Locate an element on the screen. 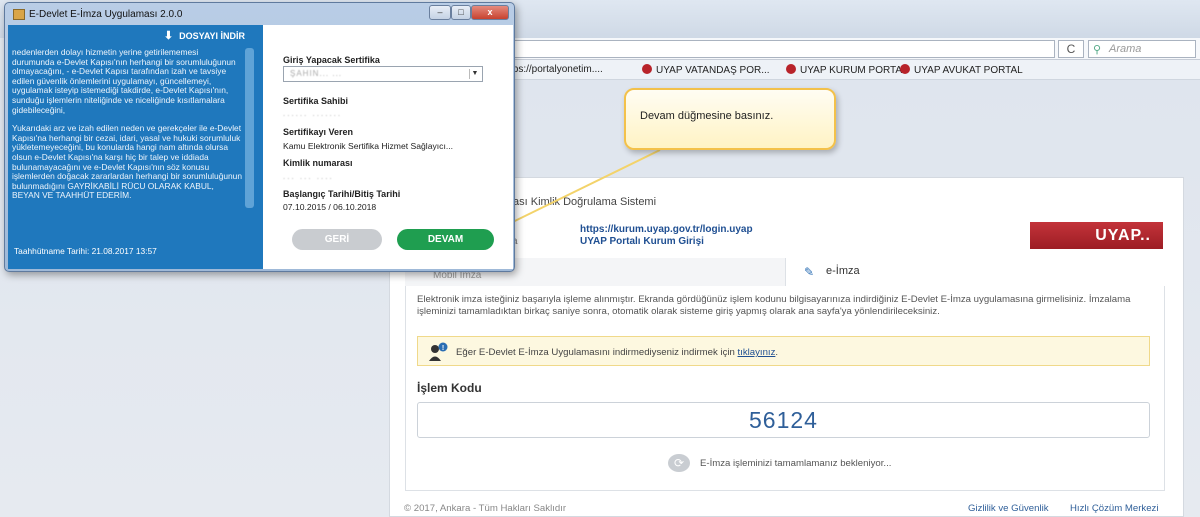  certificate-label: Giriş Yapacak Sertifika is located at coordinates (331, 60).